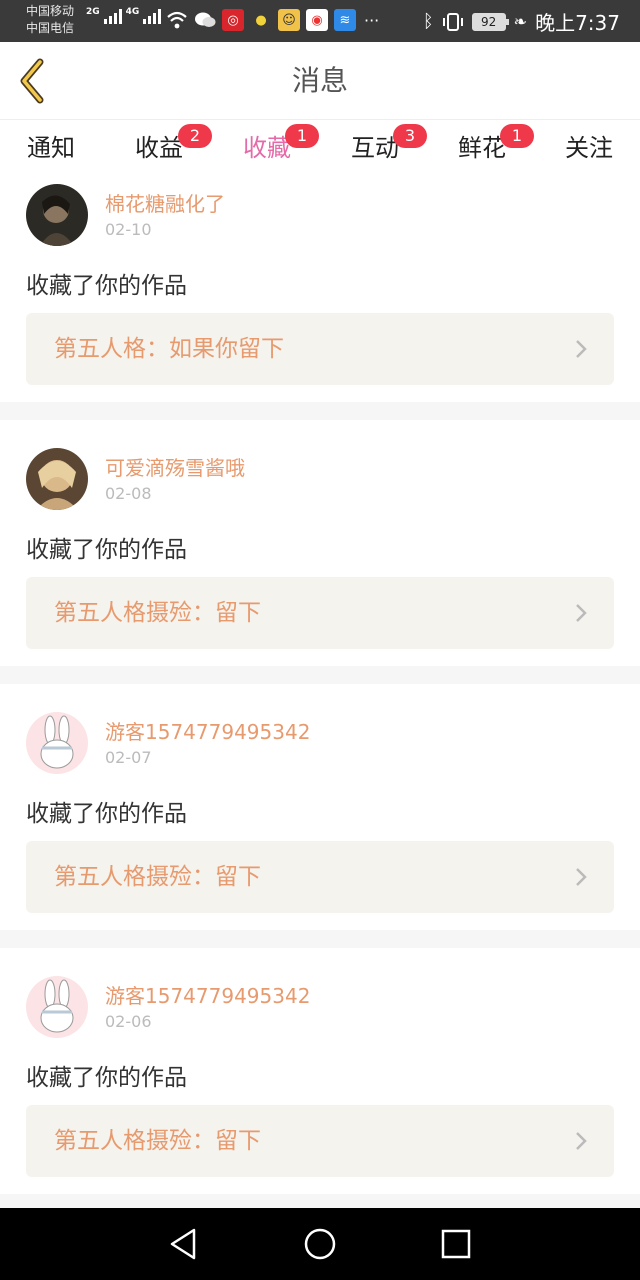  Describe the element at coordinates (171, 152) in the screenshot. I see `tab-earnings: 收益 2` at that location.